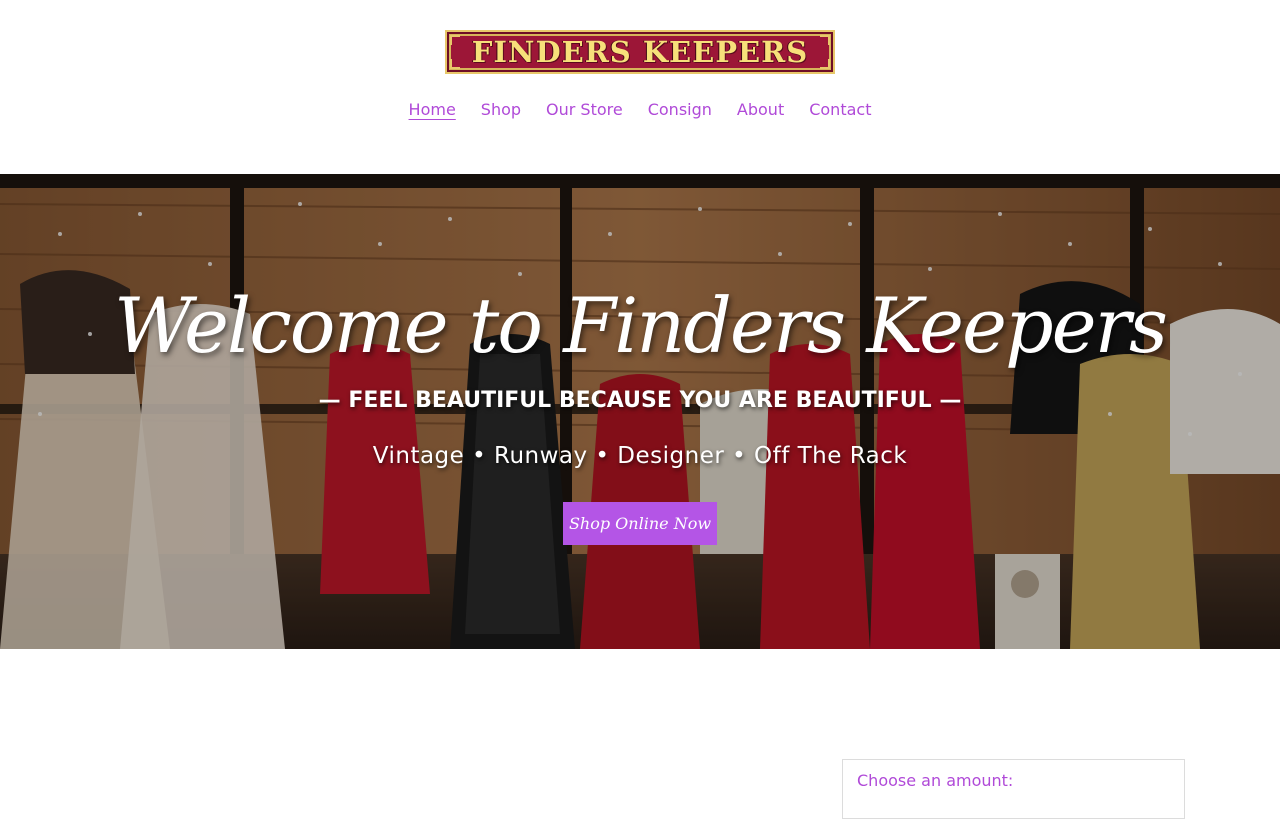 The image size is (1280, 819). Describe the element at coordinates (641, 325) in the screenshot. I see `hero-title: Welcome to Finders Keepers` at that location.